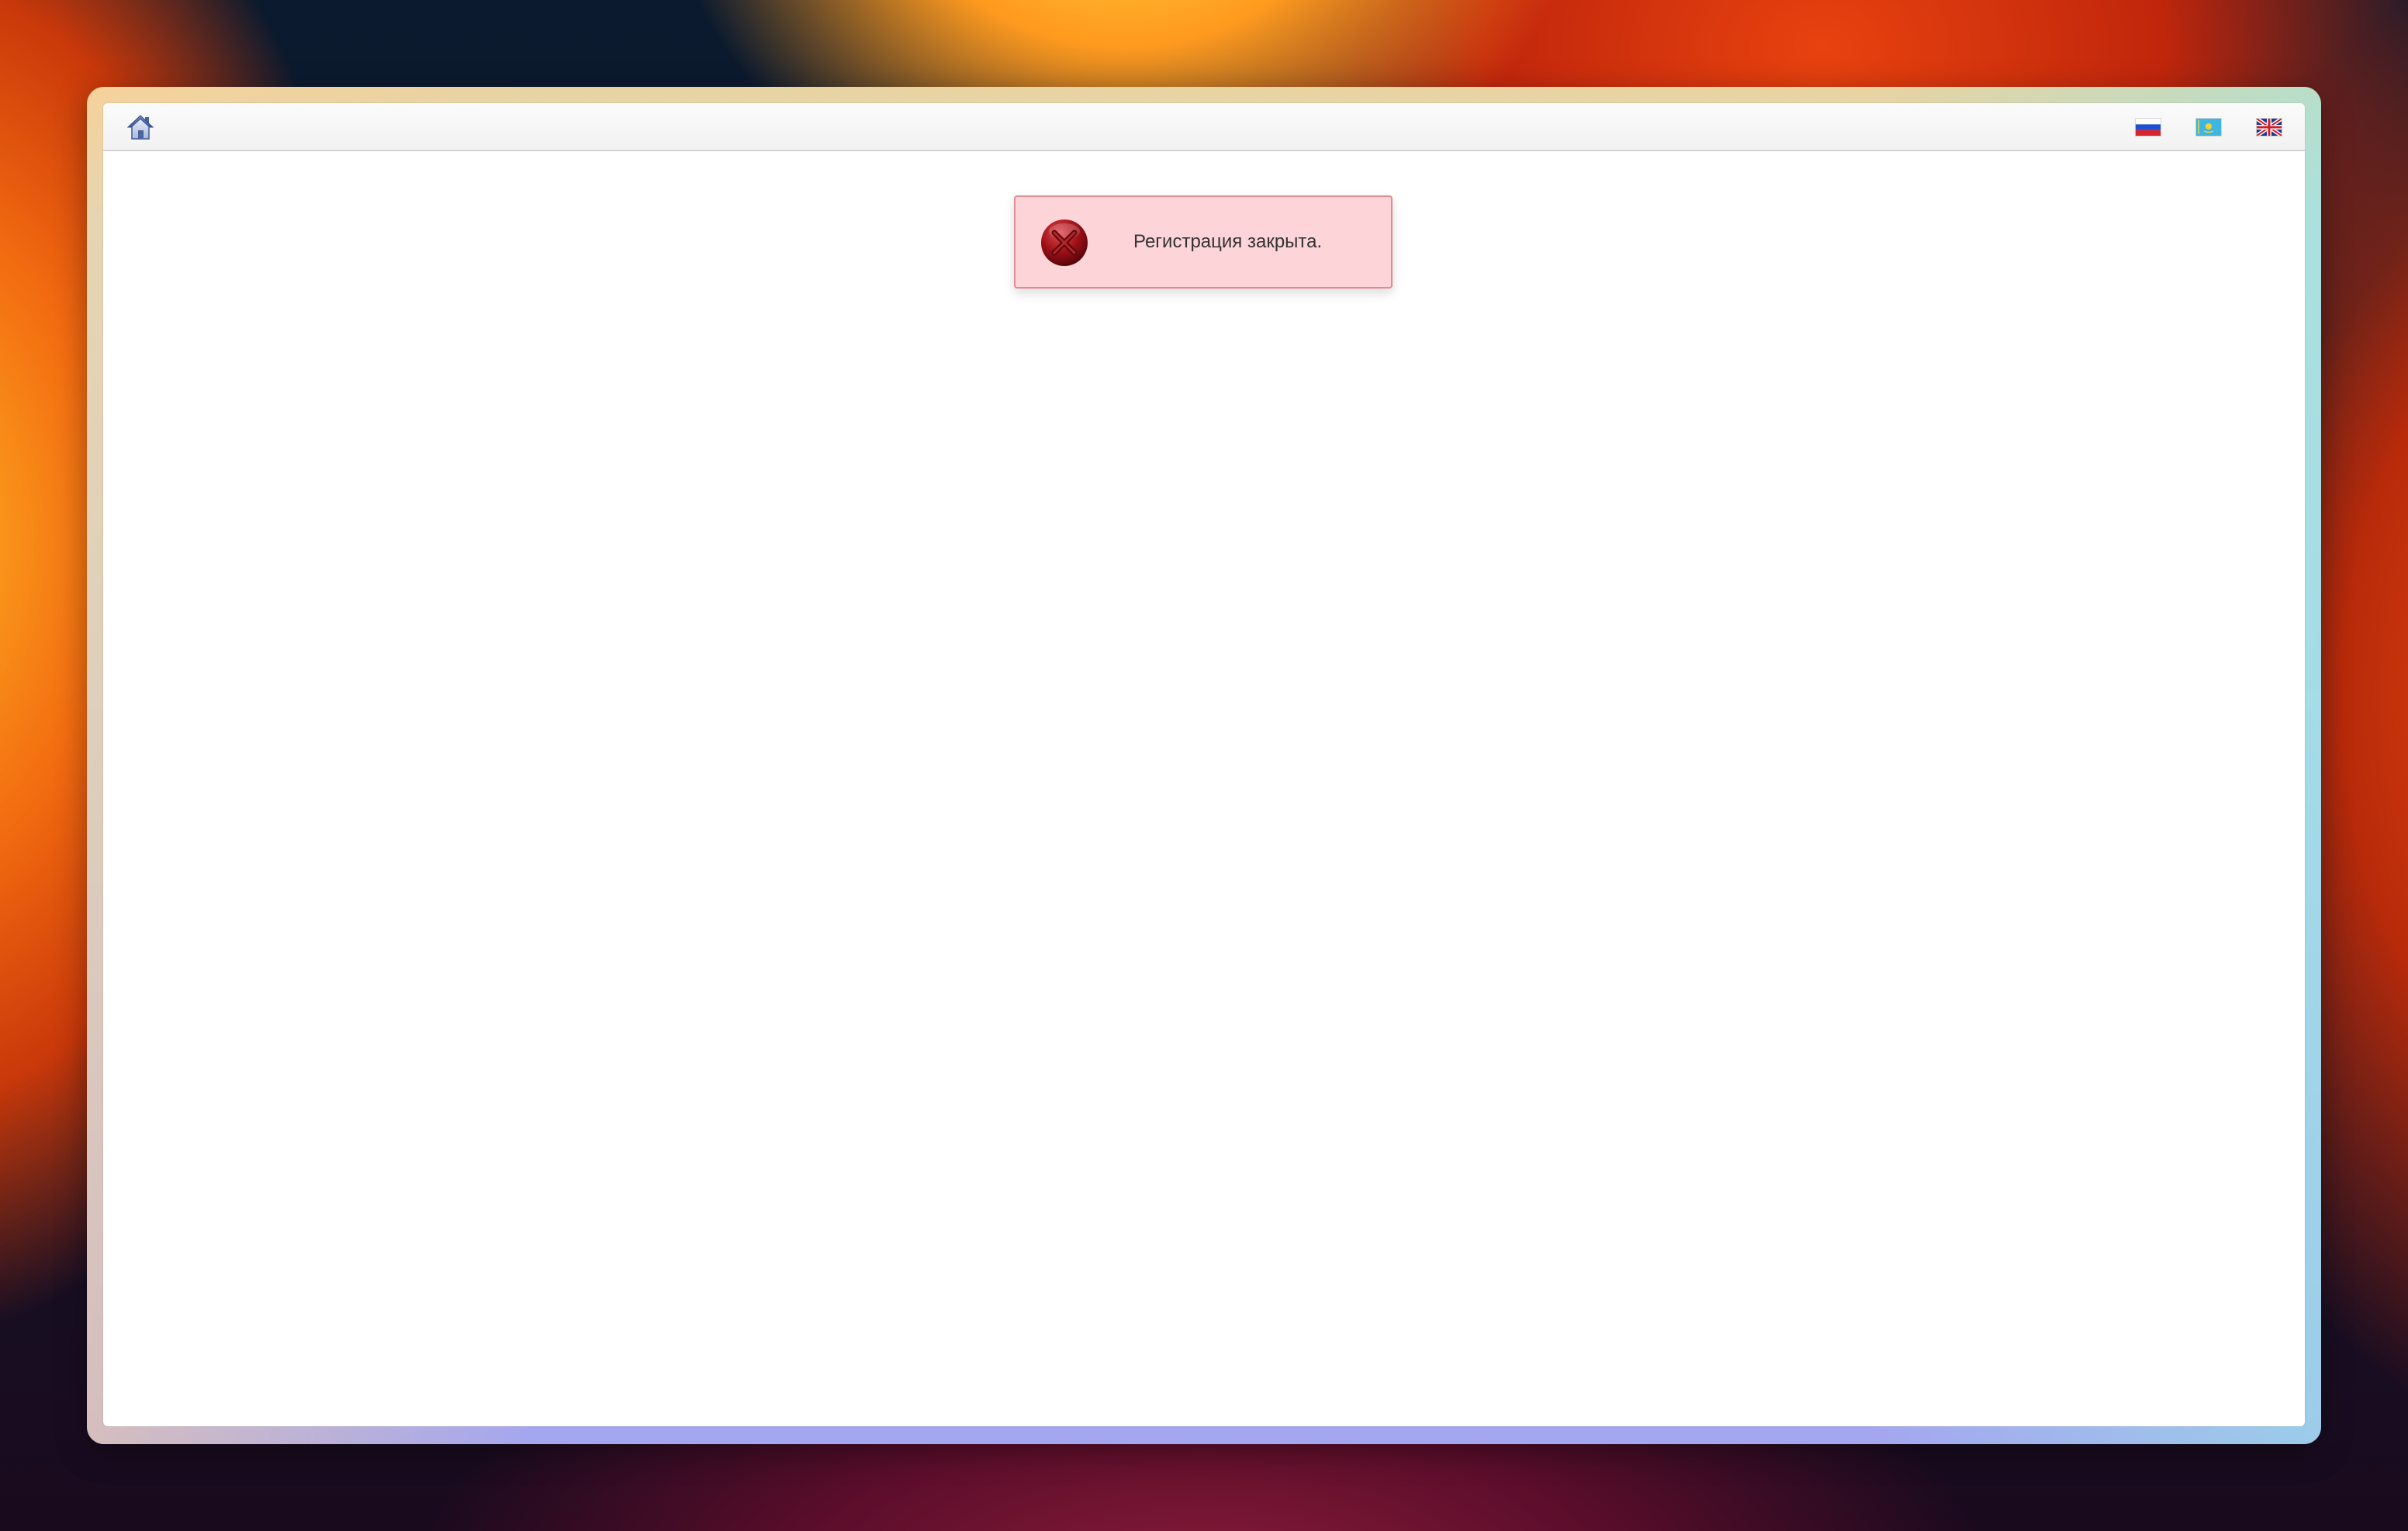  Describe the element at coordinates (2269, 127) in the screenshot. I see `flag-uk-icon` at that location.